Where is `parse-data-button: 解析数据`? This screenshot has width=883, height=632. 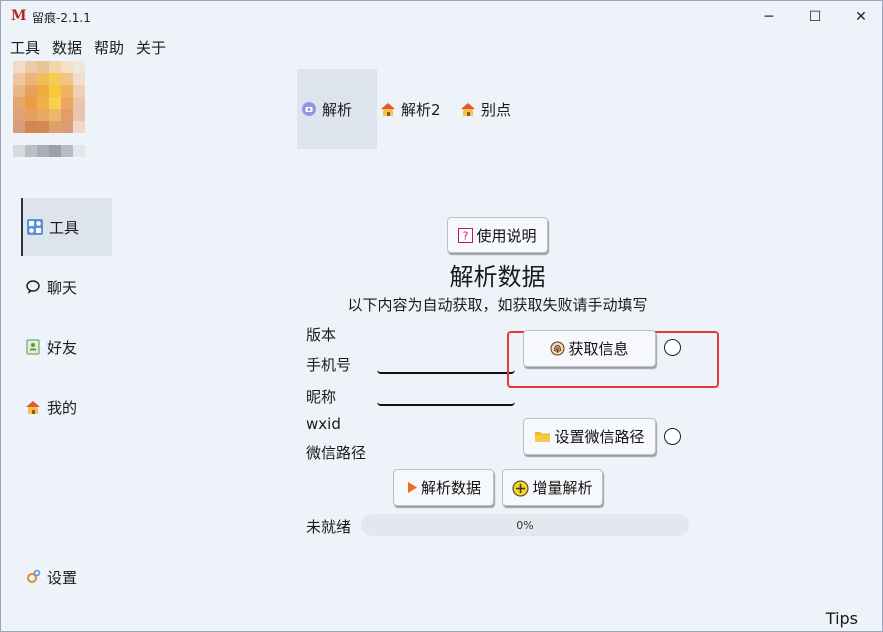 parse-data-button: 解析数据 is located at coordinates (443, 487).